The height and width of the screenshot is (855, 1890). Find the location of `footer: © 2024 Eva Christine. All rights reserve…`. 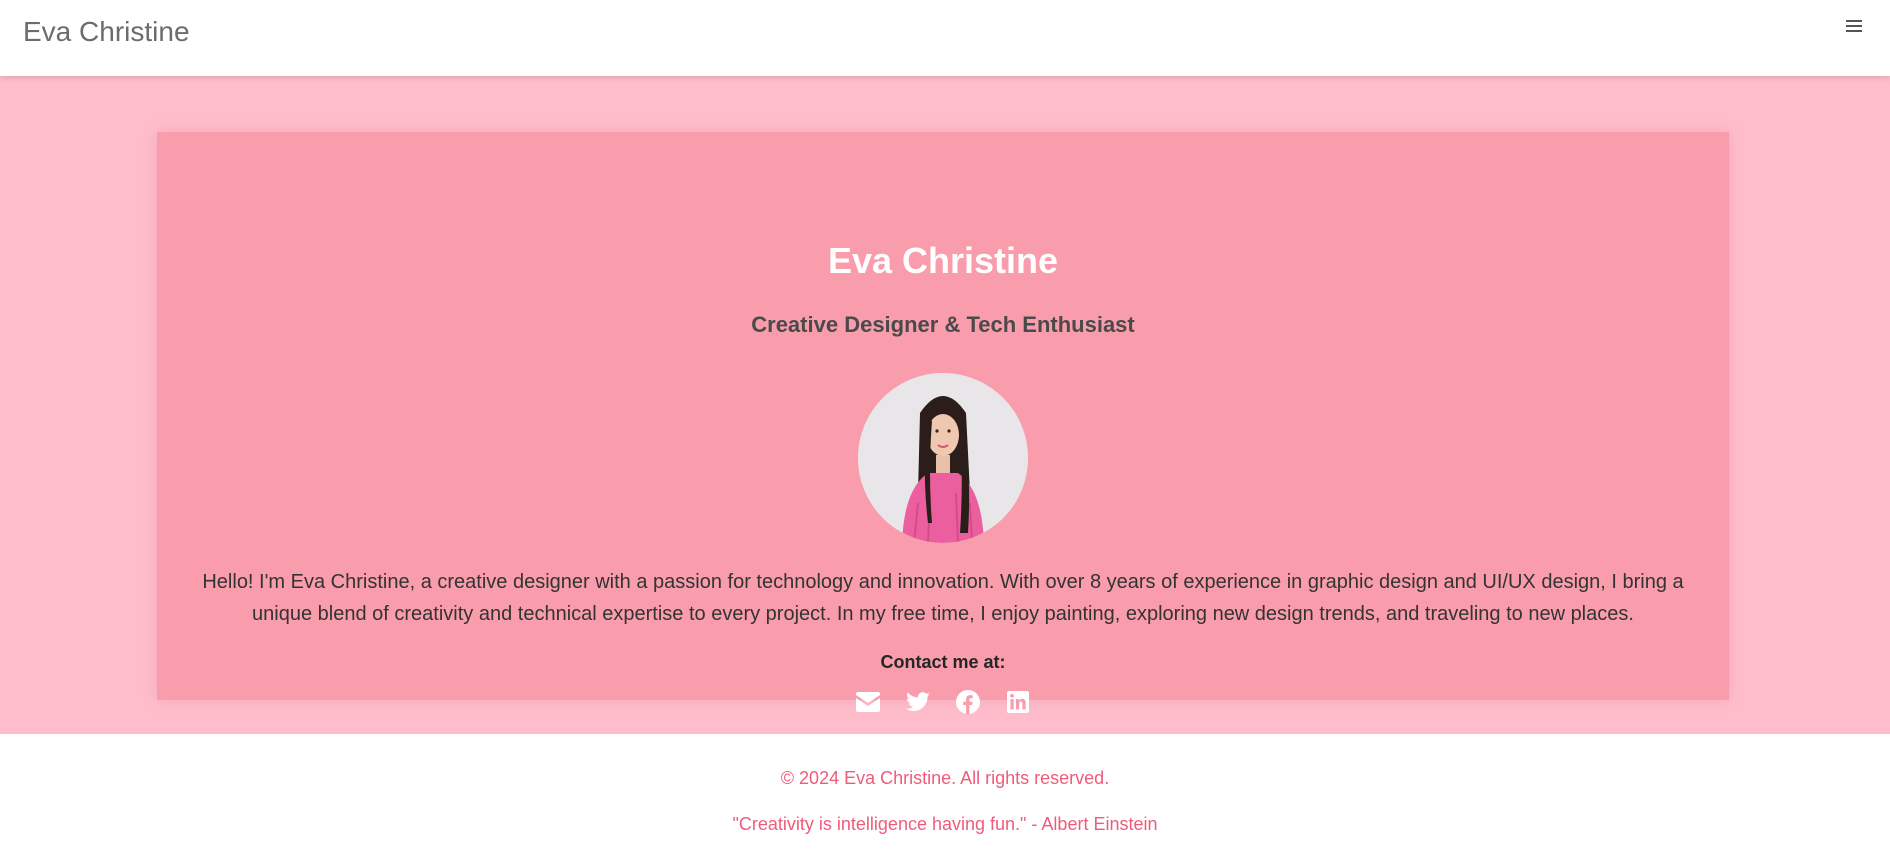

footer: © 2024 Eva Christine. All rights reserve… is located at coordinates (945, 794).